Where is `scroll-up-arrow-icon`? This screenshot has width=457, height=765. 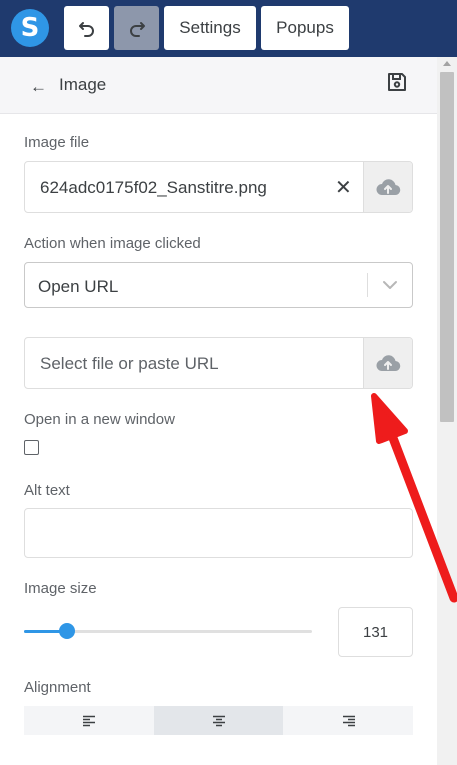
scroll-up-arrow-icon is located at coordinates (447, 63).